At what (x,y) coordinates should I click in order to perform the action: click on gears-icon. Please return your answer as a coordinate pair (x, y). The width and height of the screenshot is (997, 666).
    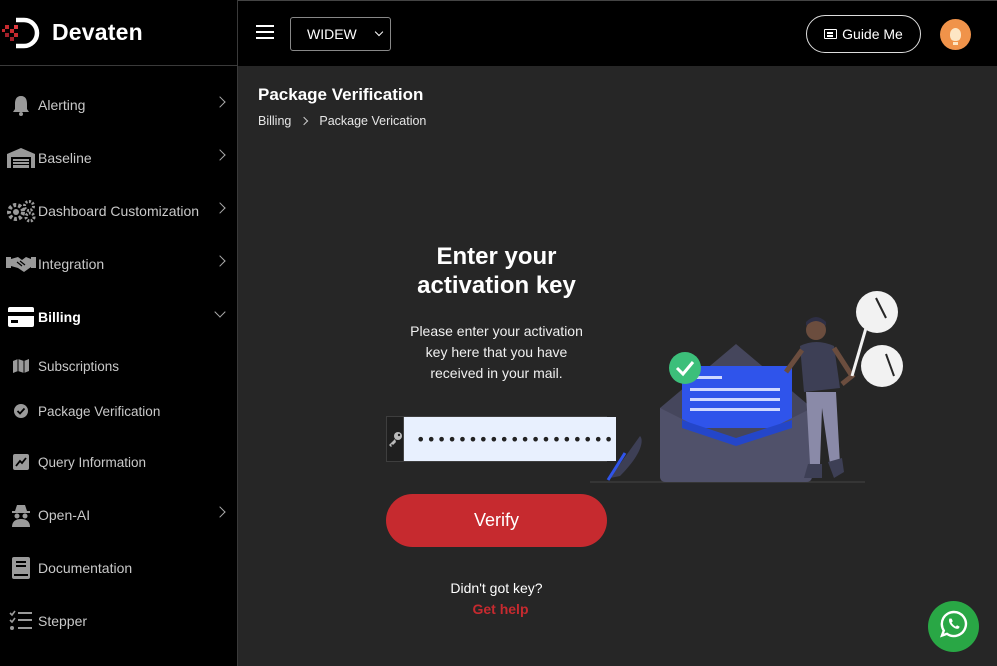
    Looking at the image, I should click on (21, 211).